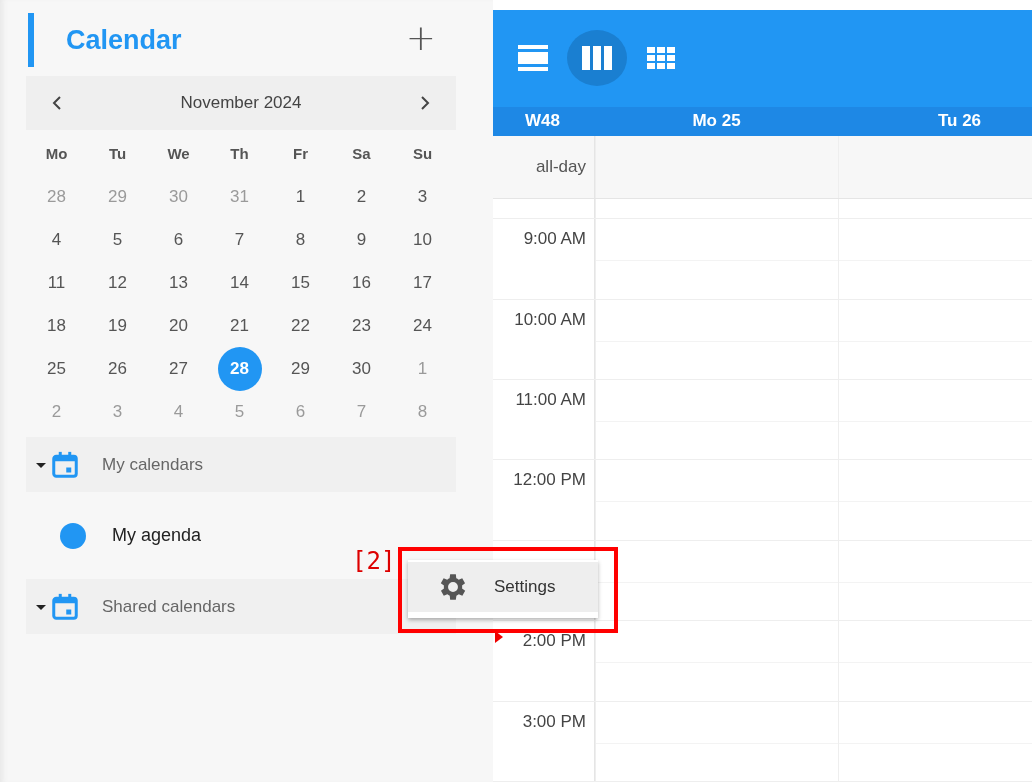 This screenshot has width=1032, height=782. Describe the element at coordinates (361, 282) in the screenshot. I see `calendar-day: 16` at that location.